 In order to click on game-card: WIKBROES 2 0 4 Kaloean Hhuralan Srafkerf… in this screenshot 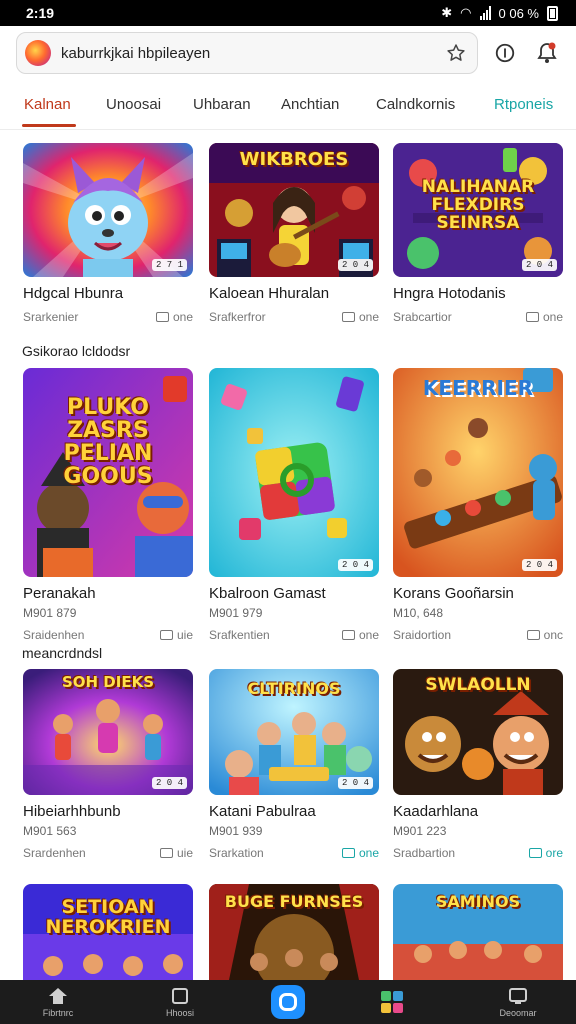, I will do `click(294, 233)`.